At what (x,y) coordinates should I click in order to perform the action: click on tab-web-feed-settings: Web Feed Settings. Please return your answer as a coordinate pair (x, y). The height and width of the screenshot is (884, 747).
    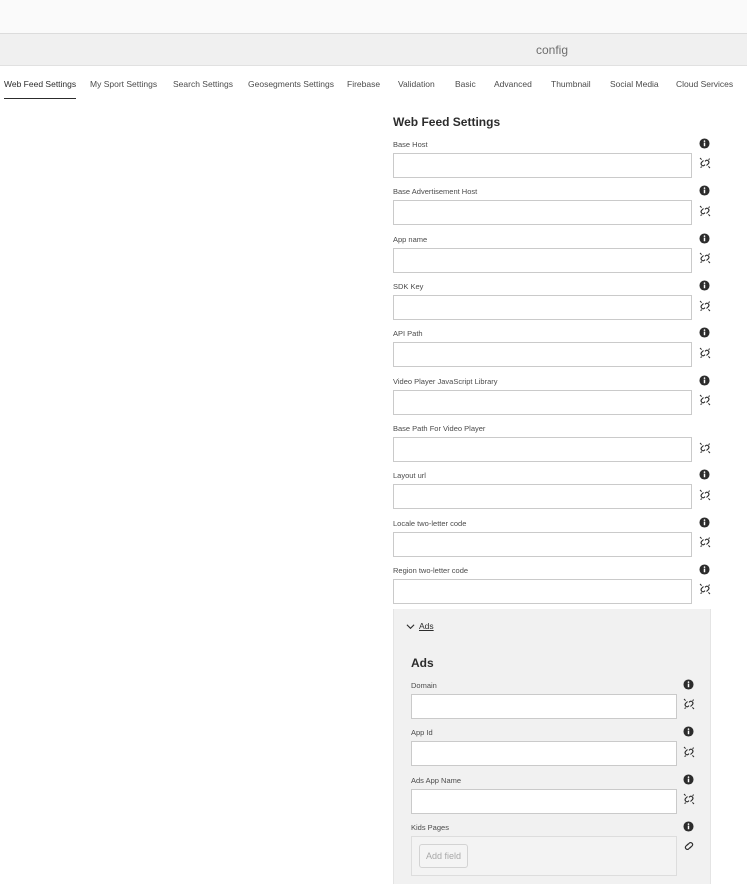
    Looking at the image, I should click on (40, 83).